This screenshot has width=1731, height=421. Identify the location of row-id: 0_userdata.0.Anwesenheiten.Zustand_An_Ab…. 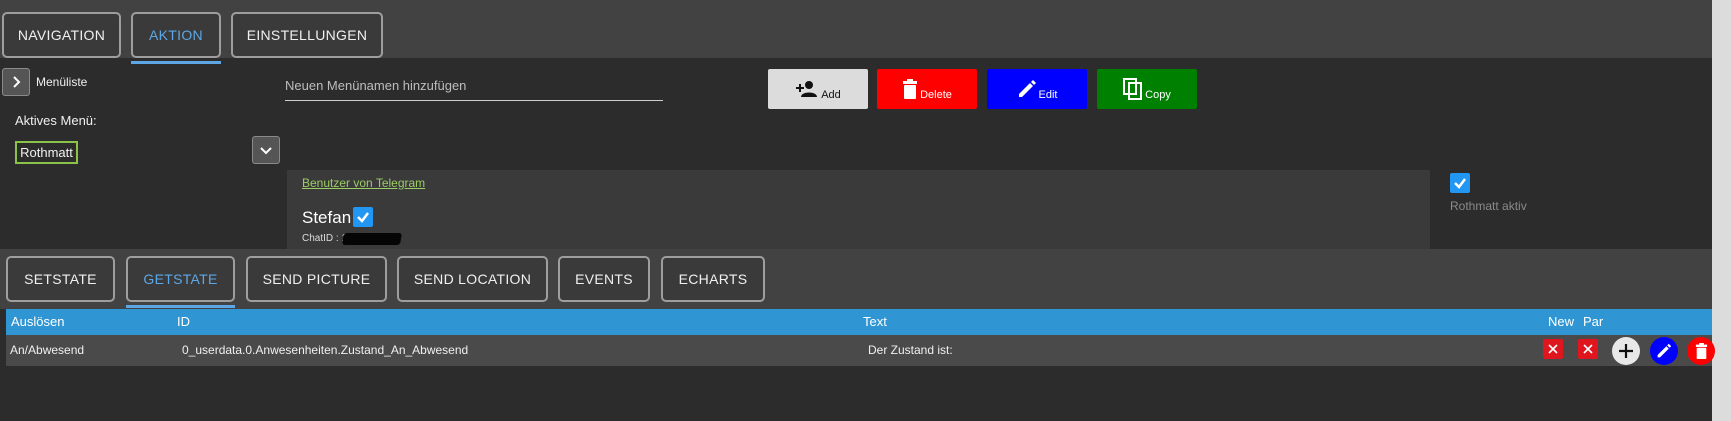
(325, 350).